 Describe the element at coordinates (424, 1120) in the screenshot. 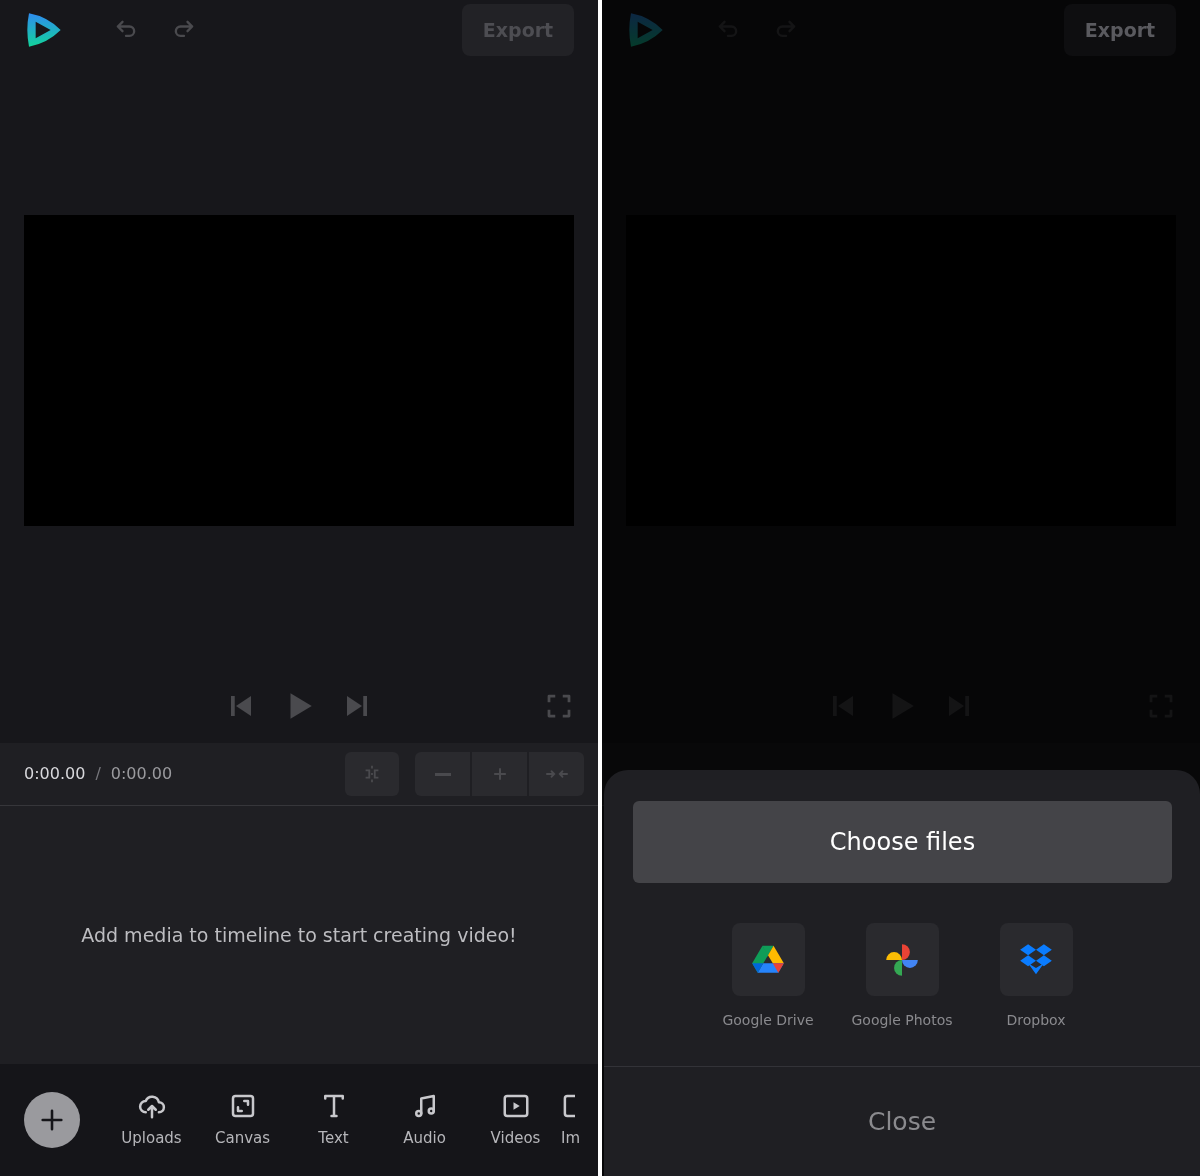

I see `nav-item: Audio` at that location.